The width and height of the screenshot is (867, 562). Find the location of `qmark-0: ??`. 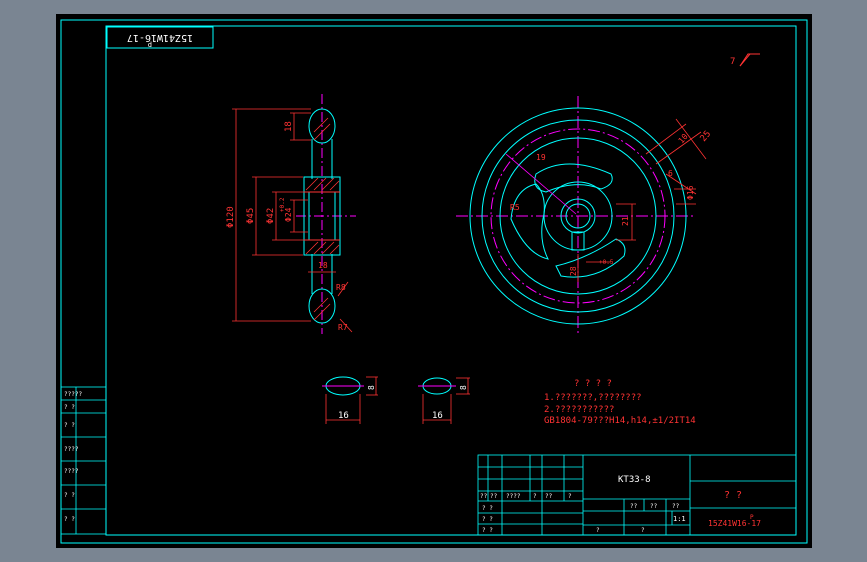

qmark-0: ?? is located at coordinates (634, 506).